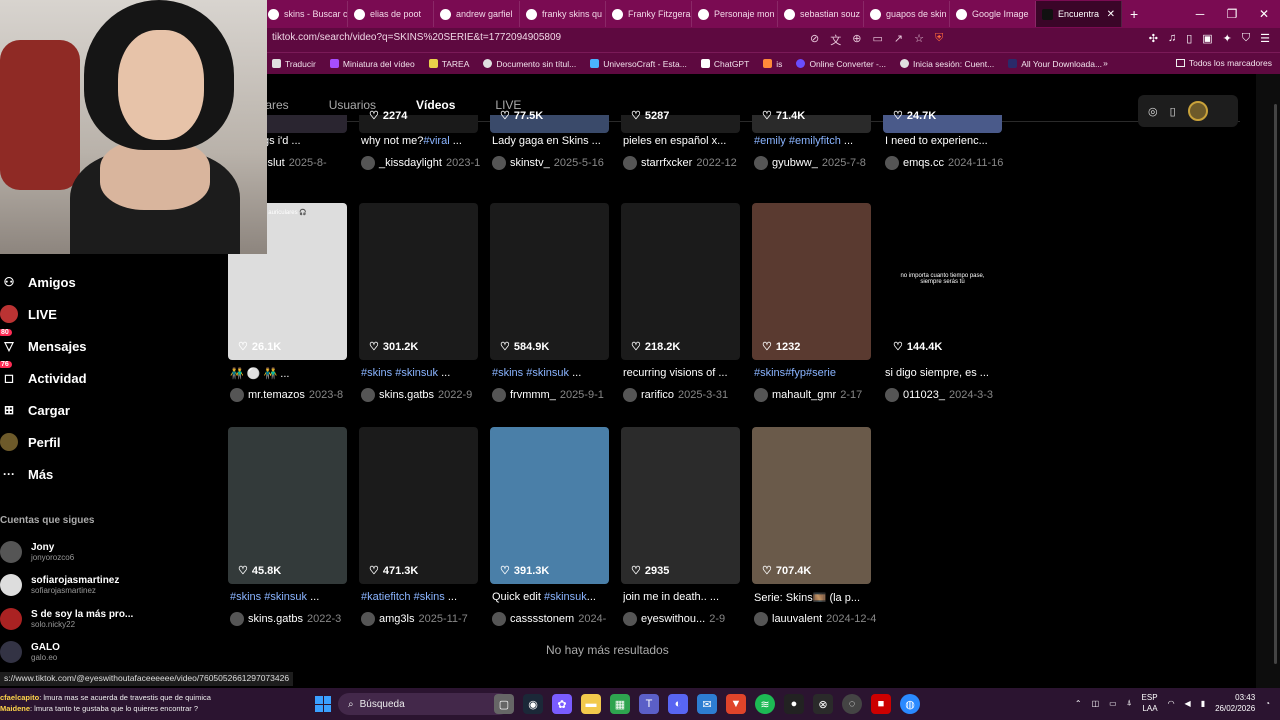 The image size is (1280, 720). I want to click on menu-icon: ☰, so click(1265, 38).